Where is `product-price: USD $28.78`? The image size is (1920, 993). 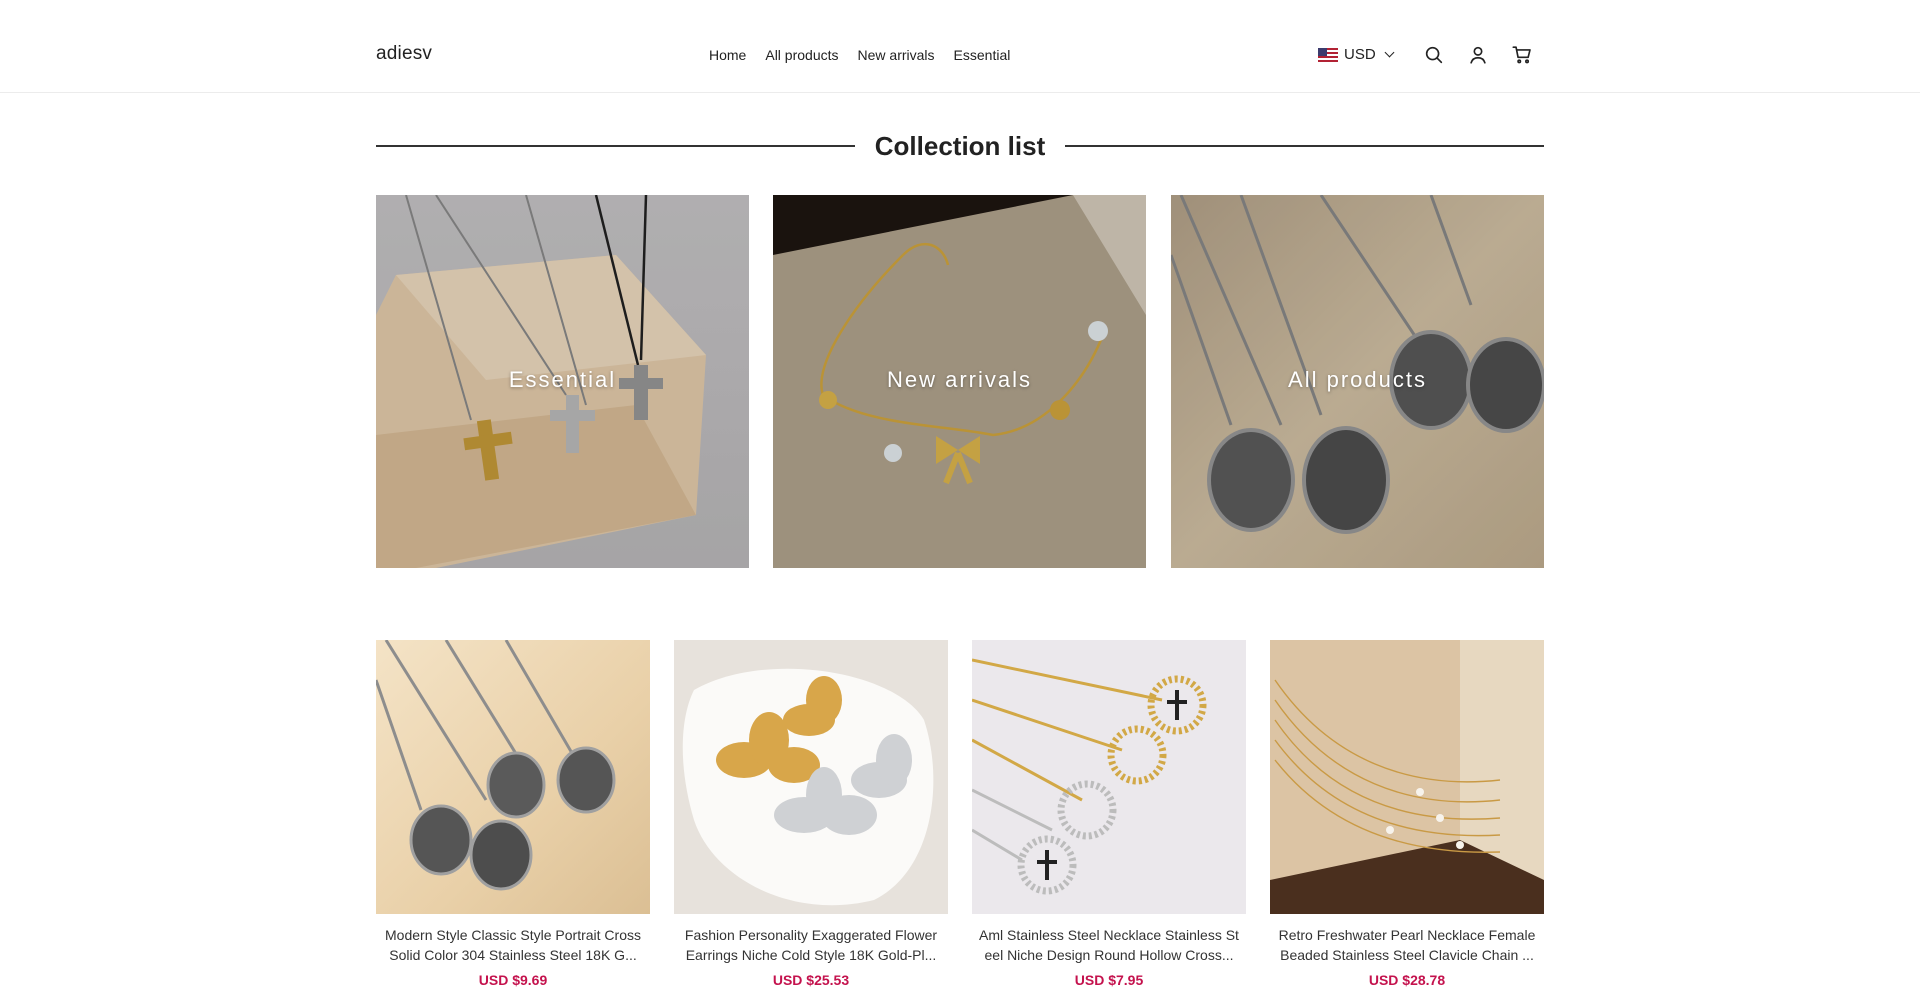 product-price: USD $28.78 is located at coordinates (1407, 980).